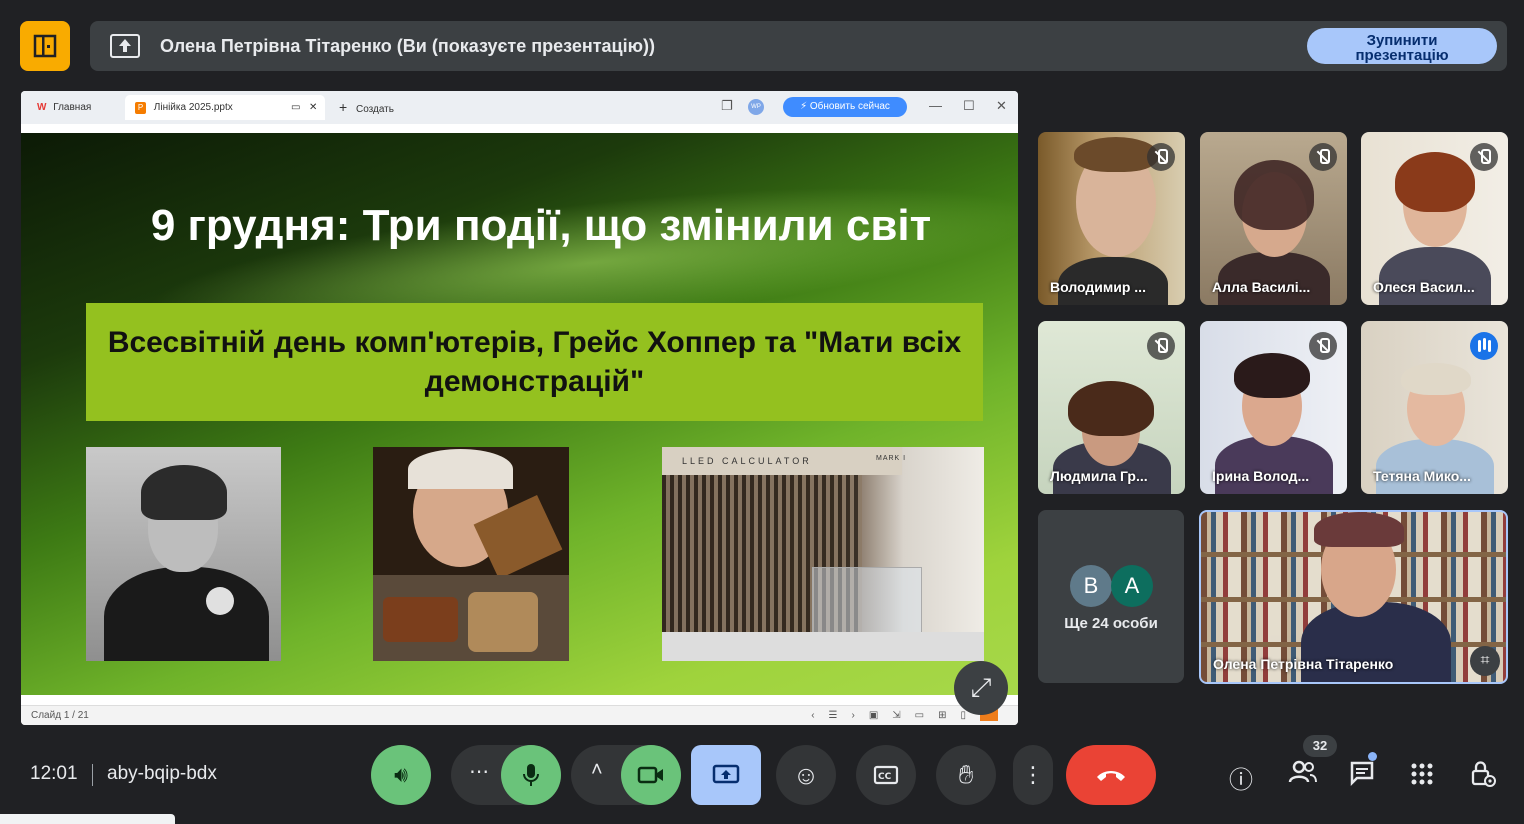 This screenshot has height=824, width=1524. I want to click on video-camera-icon, so click(650, 775).